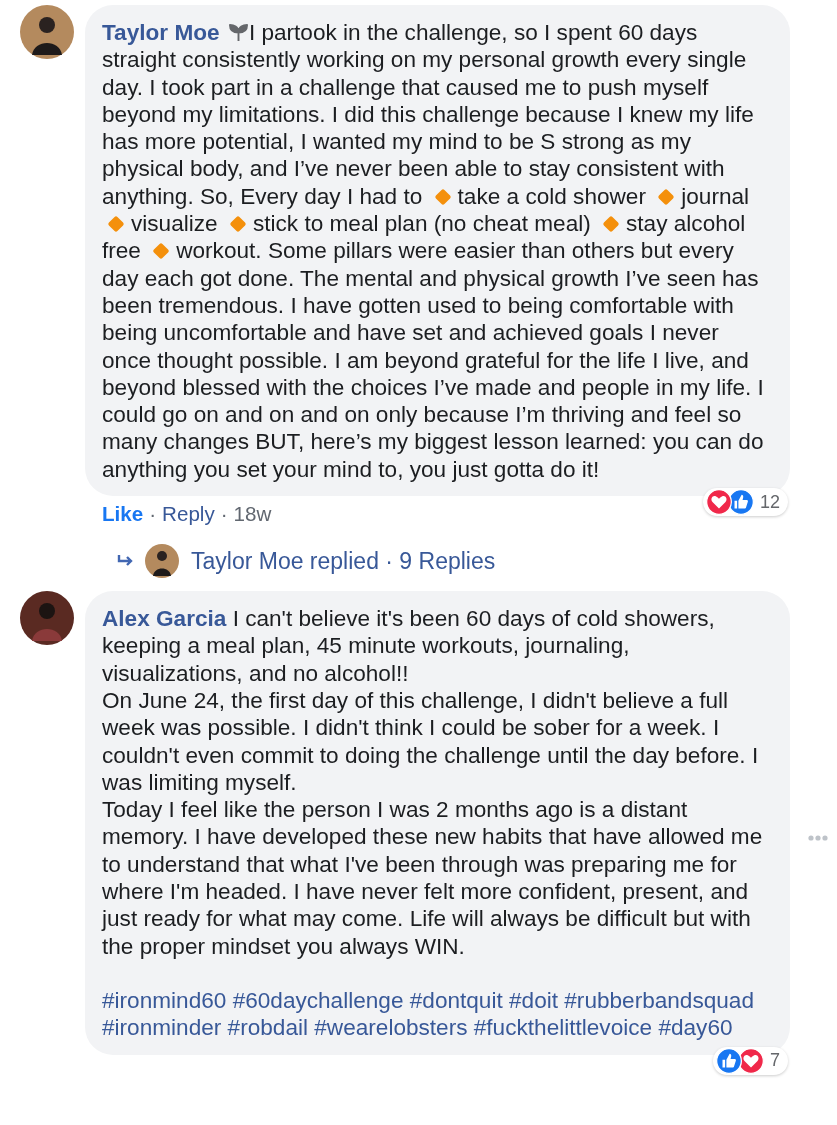  What do you see at coordinates (456, 1000) in the screenshot?
I see `hashtag-link: #dontquit` at bounding box center [456, 1000].